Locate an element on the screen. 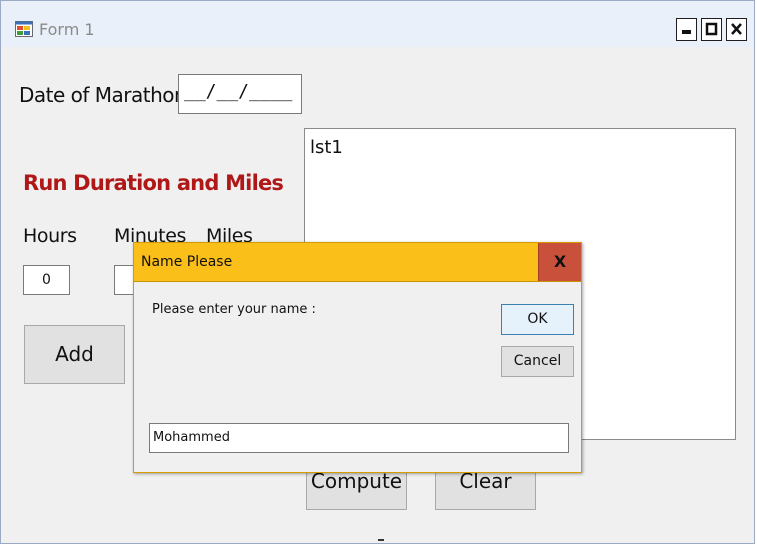 This screenshot has height=548, width=757. resize-grip is located at coordinates (381, 540).